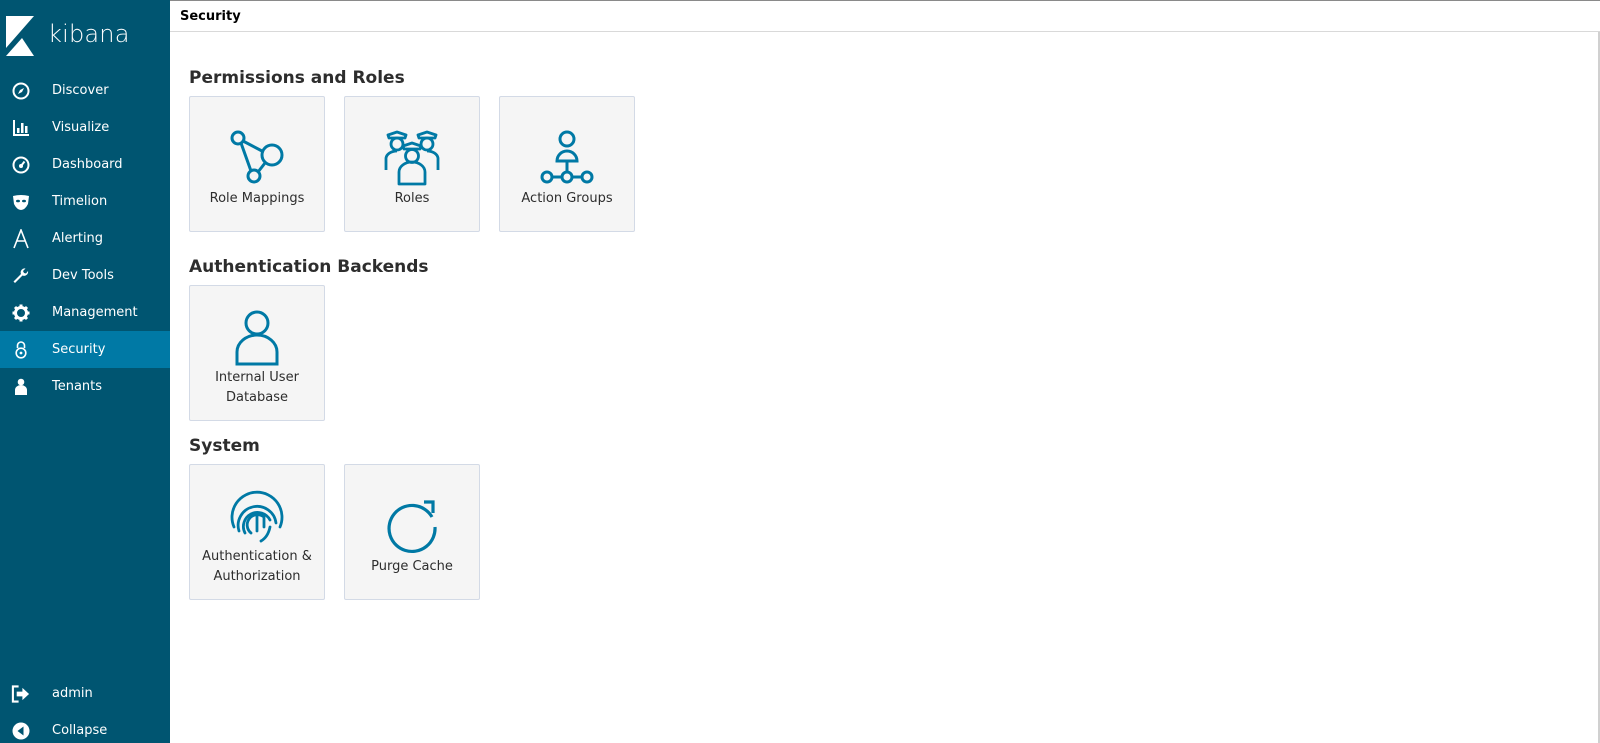  What do you see at coordinates (20, 275) in the screenshot?
I see `wrench-icon` at bounding box center [20, 275].